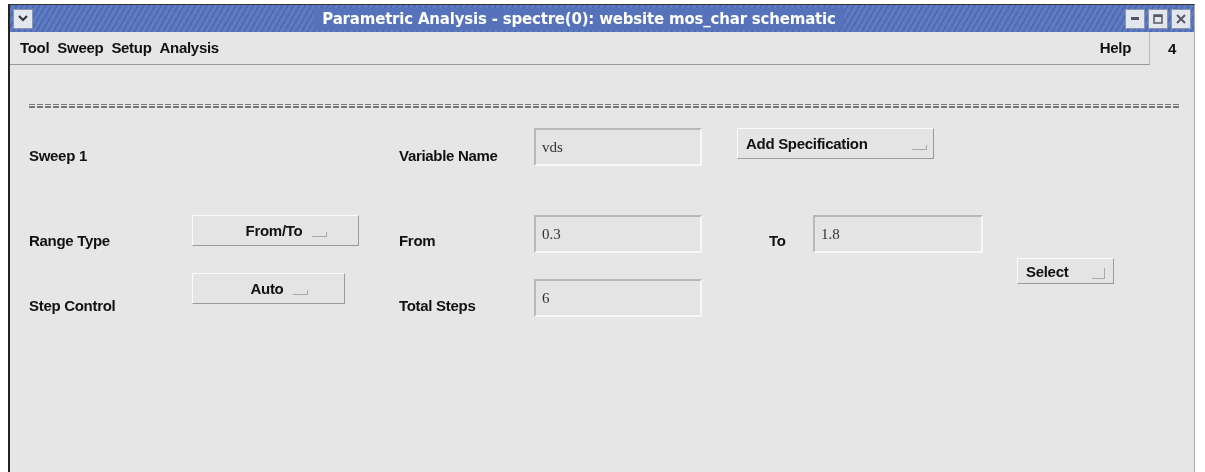 The image size is (1205, 472). I want to click on window-menu-button, so click(23, 18).